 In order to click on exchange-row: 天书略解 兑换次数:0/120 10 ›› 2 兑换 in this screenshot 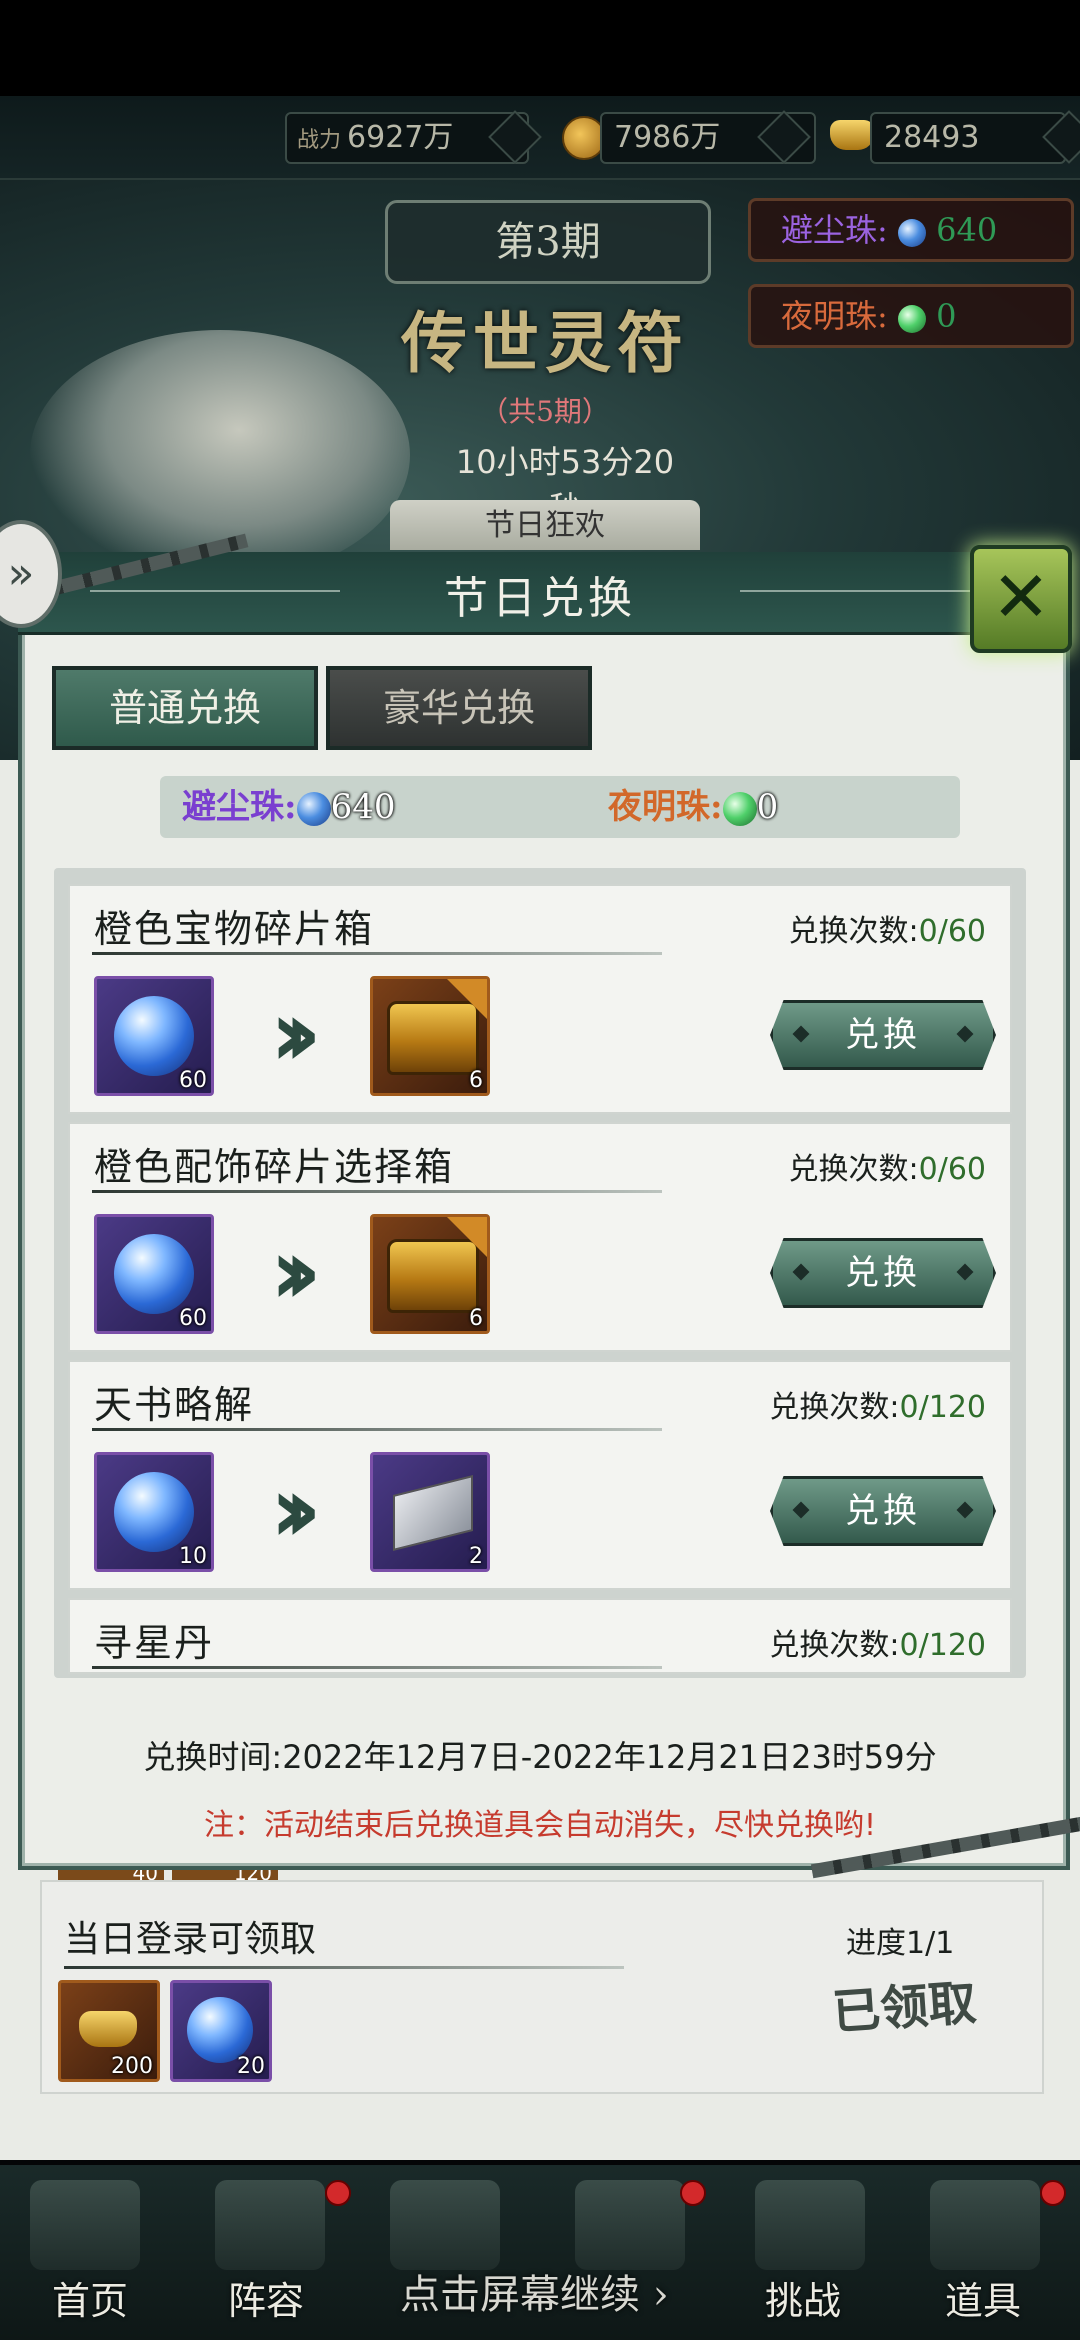, I will do `click(540, 1475)`.